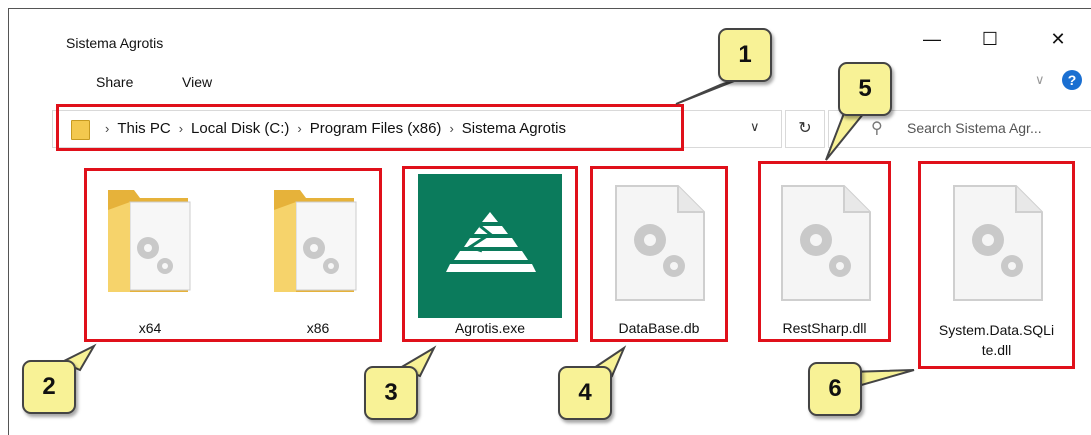  I want to click on callout-3: 3, so click(391, 393).